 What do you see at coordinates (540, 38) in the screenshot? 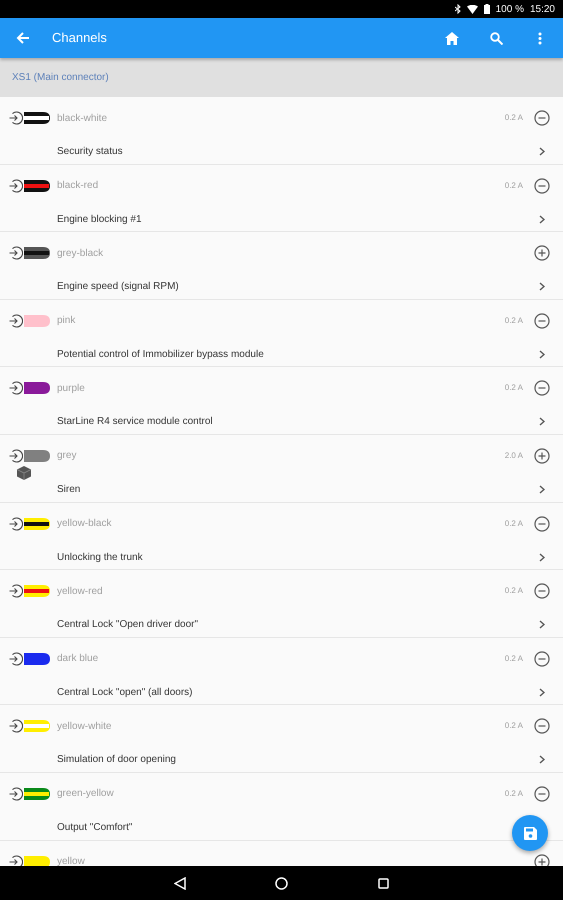
I see `more-icon` at bounding box center [540, 38].